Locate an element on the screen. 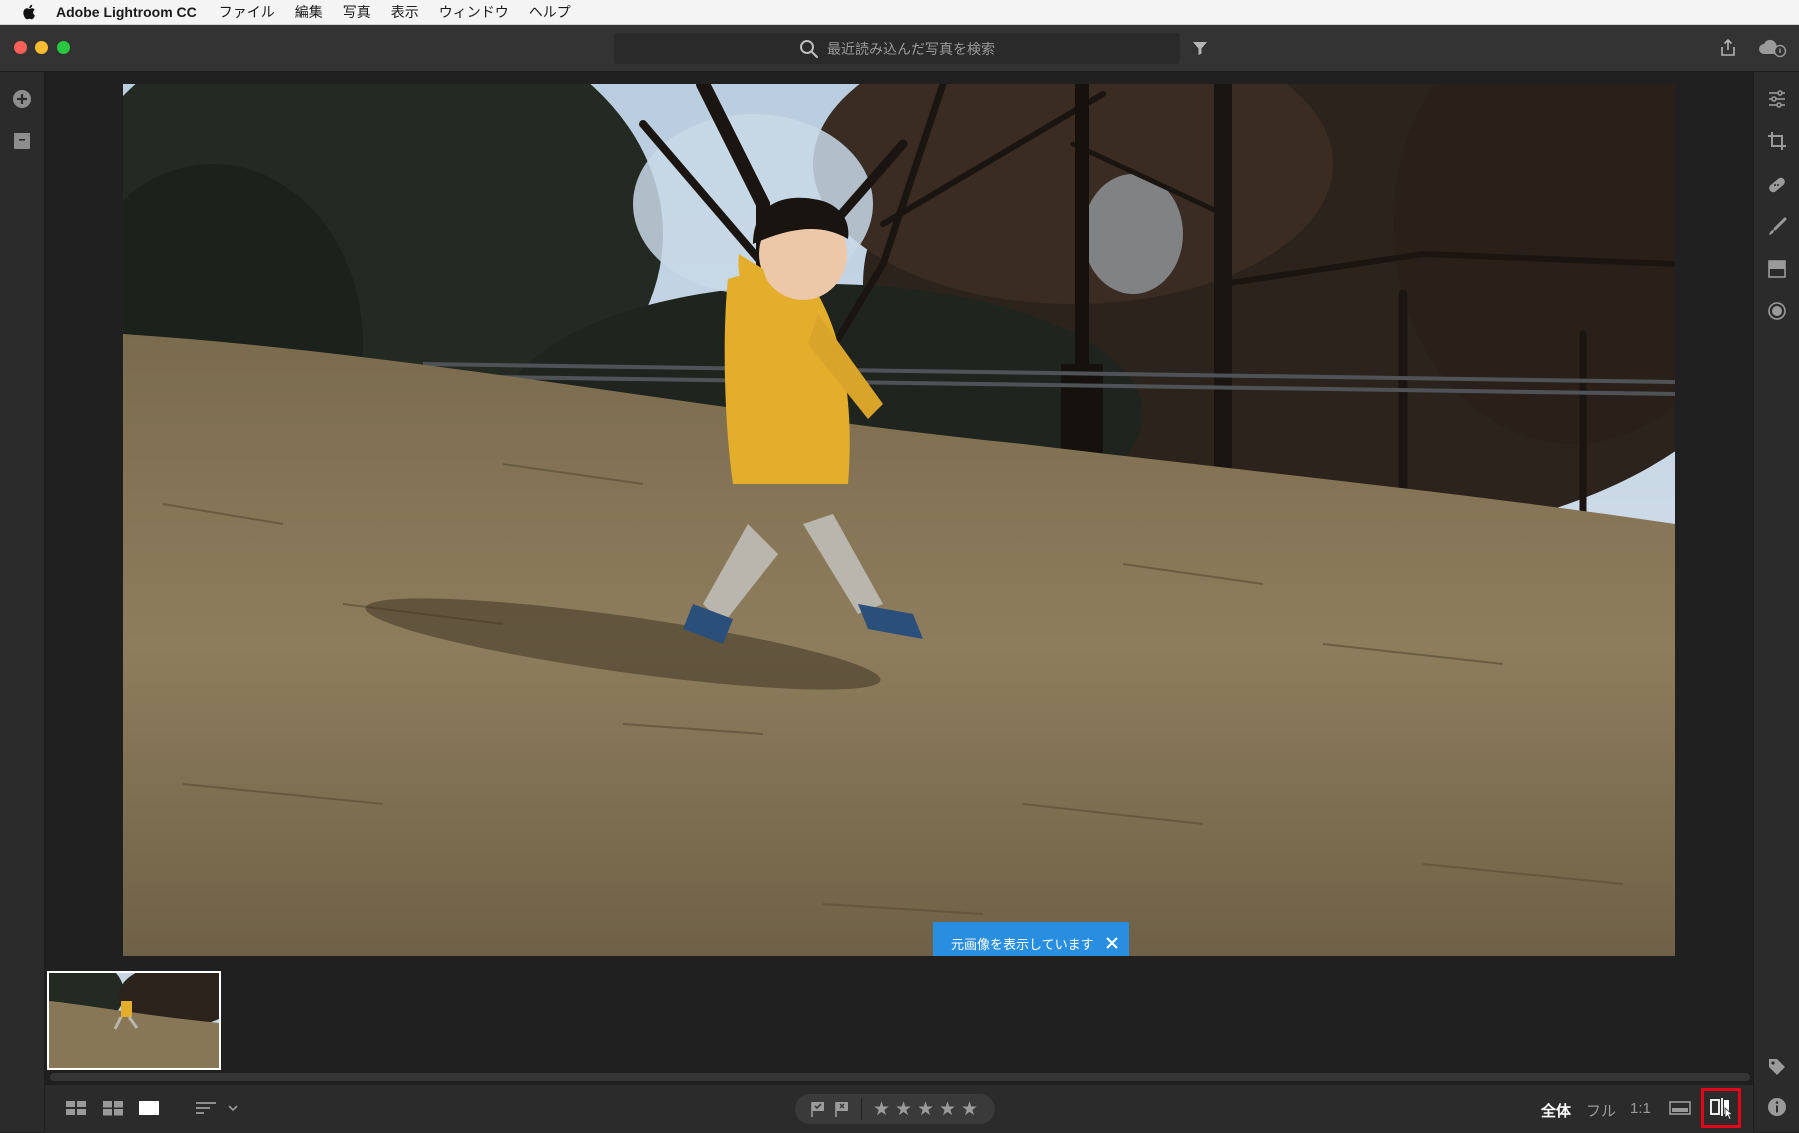 The height and width of the screenshot is (1133, 1799). zoom-window-button is located at coordinates (63, 47).